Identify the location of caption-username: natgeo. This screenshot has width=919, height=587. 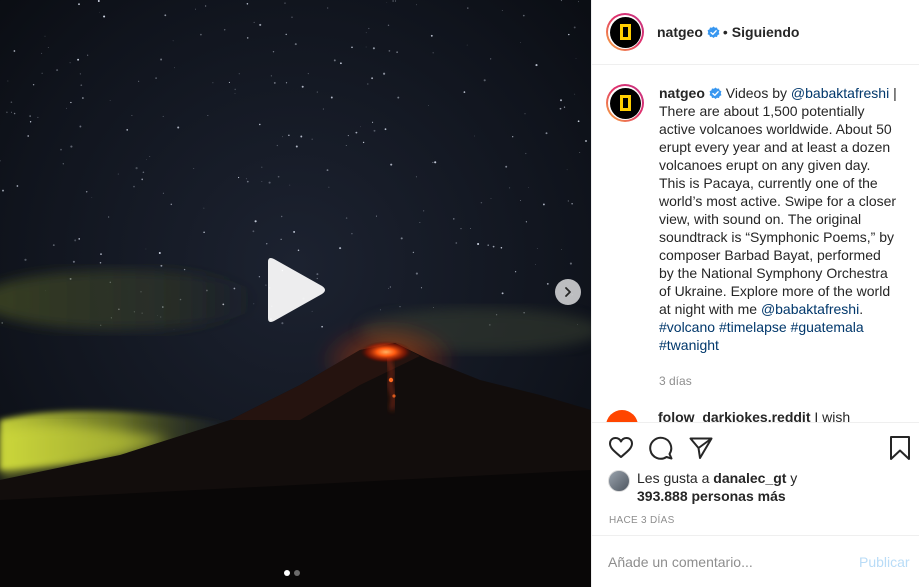
(682, 93).